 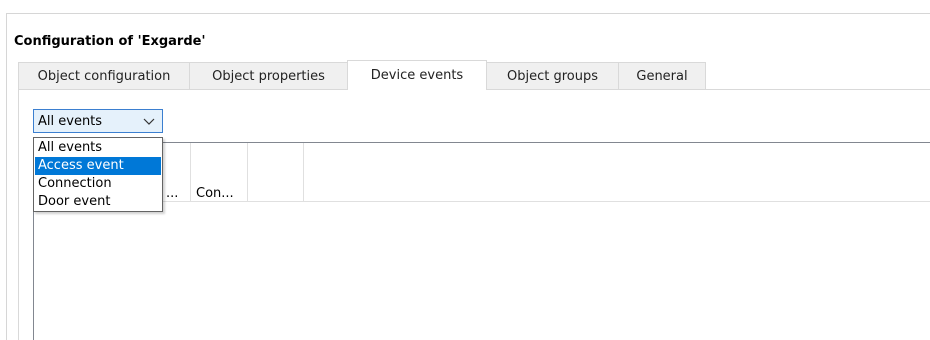 I want to click on event-filter-value: All events, so click(x=70, y=121).